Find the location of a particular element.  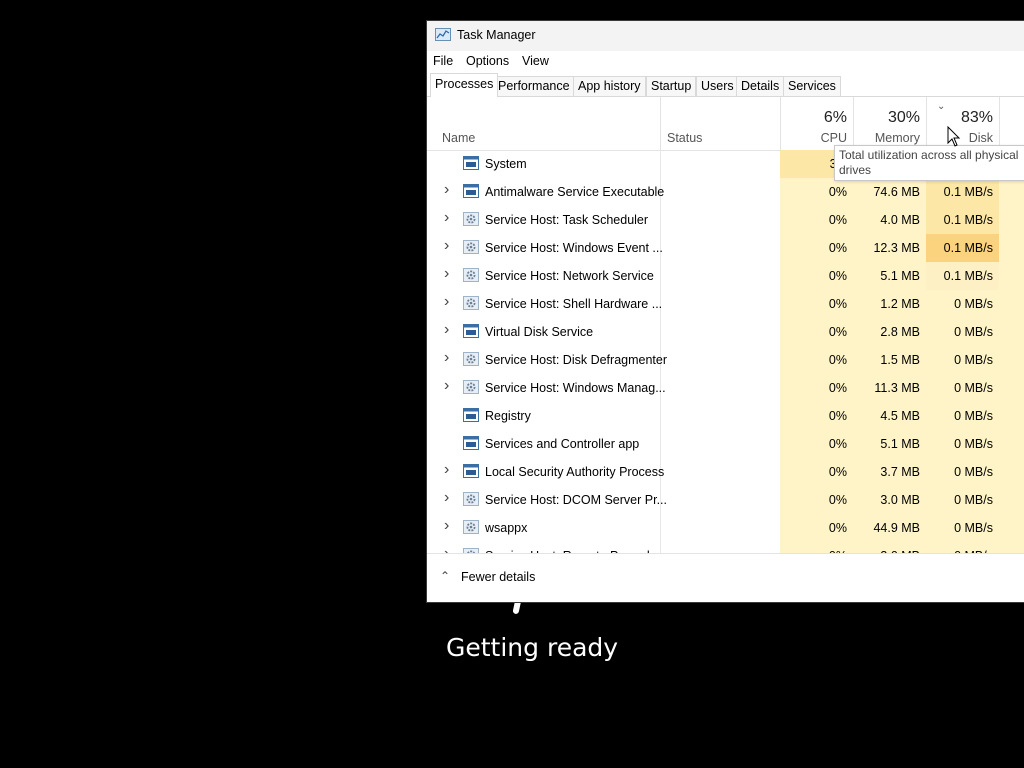

memory-value: 11.3 MB is located at coordinates (897, 388).